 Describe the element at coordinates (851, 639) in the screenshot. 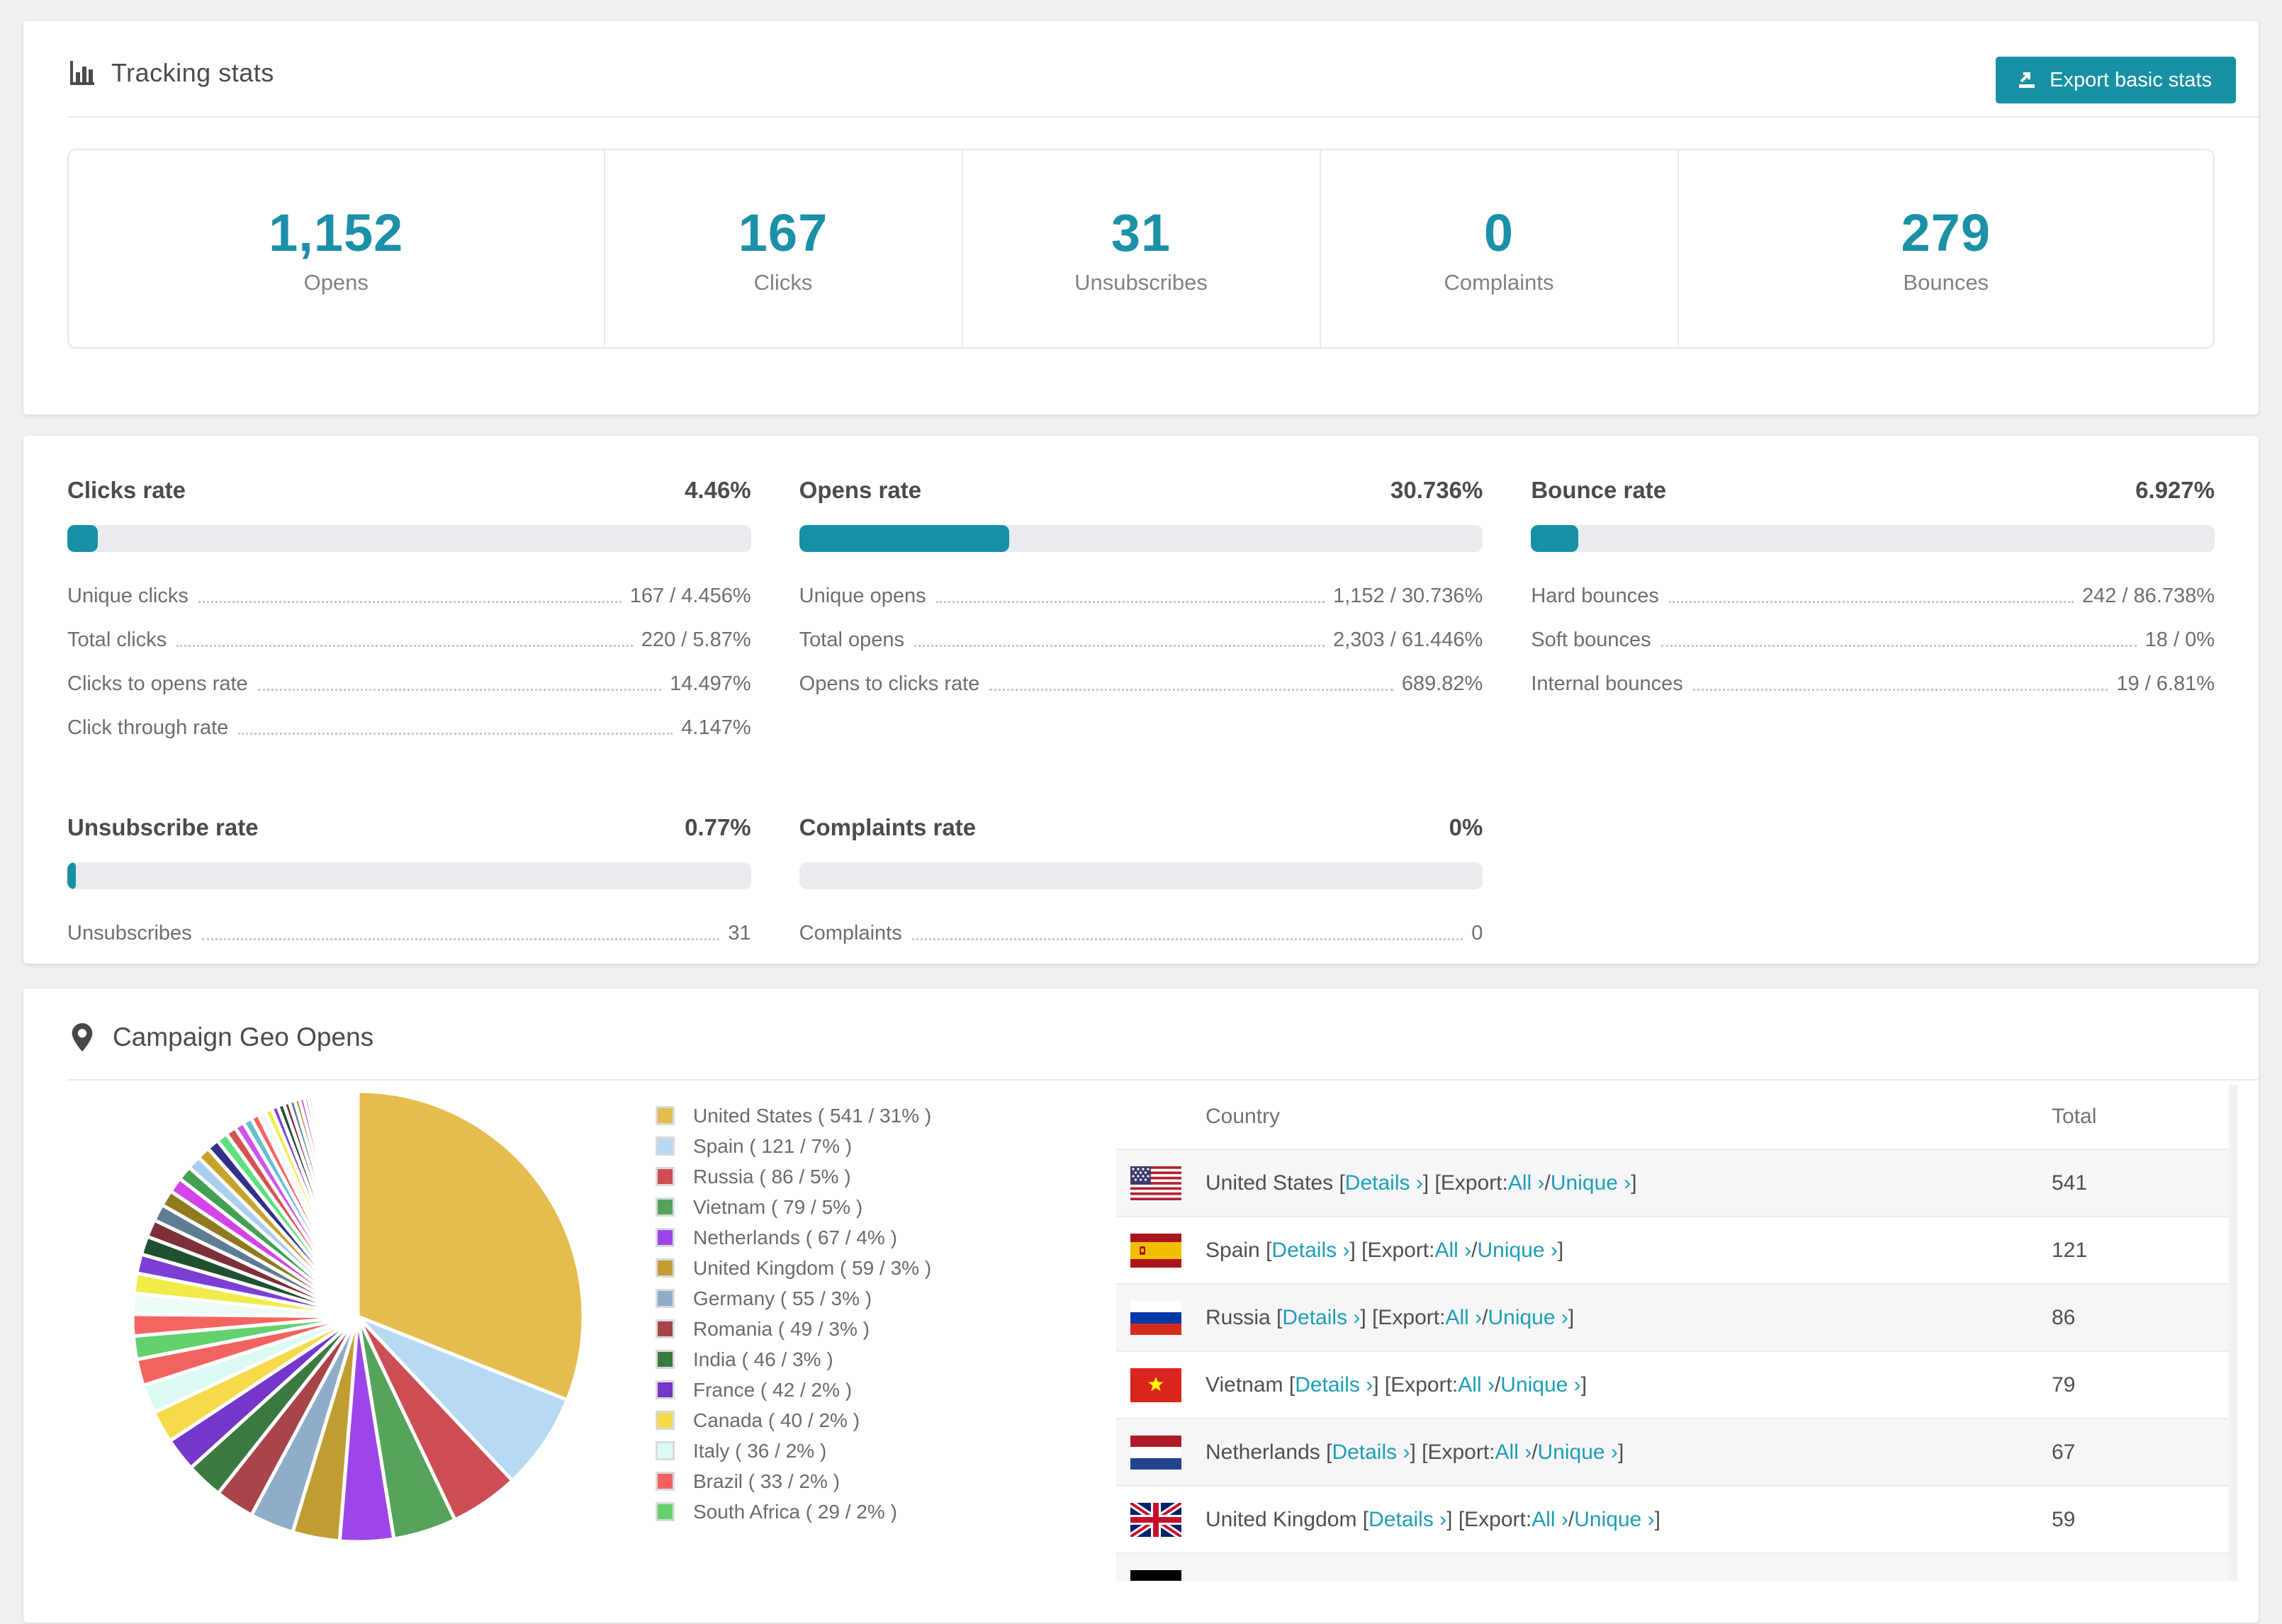

I see `rate-detail-label: Total opens` at that location.